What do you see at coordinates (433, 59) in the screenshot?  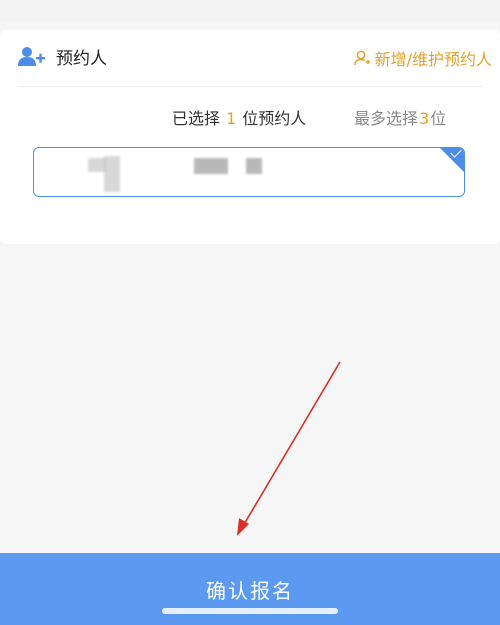 I see `manage-attendees-label: 新增/维护预约人` at bounding box center [433, 59].